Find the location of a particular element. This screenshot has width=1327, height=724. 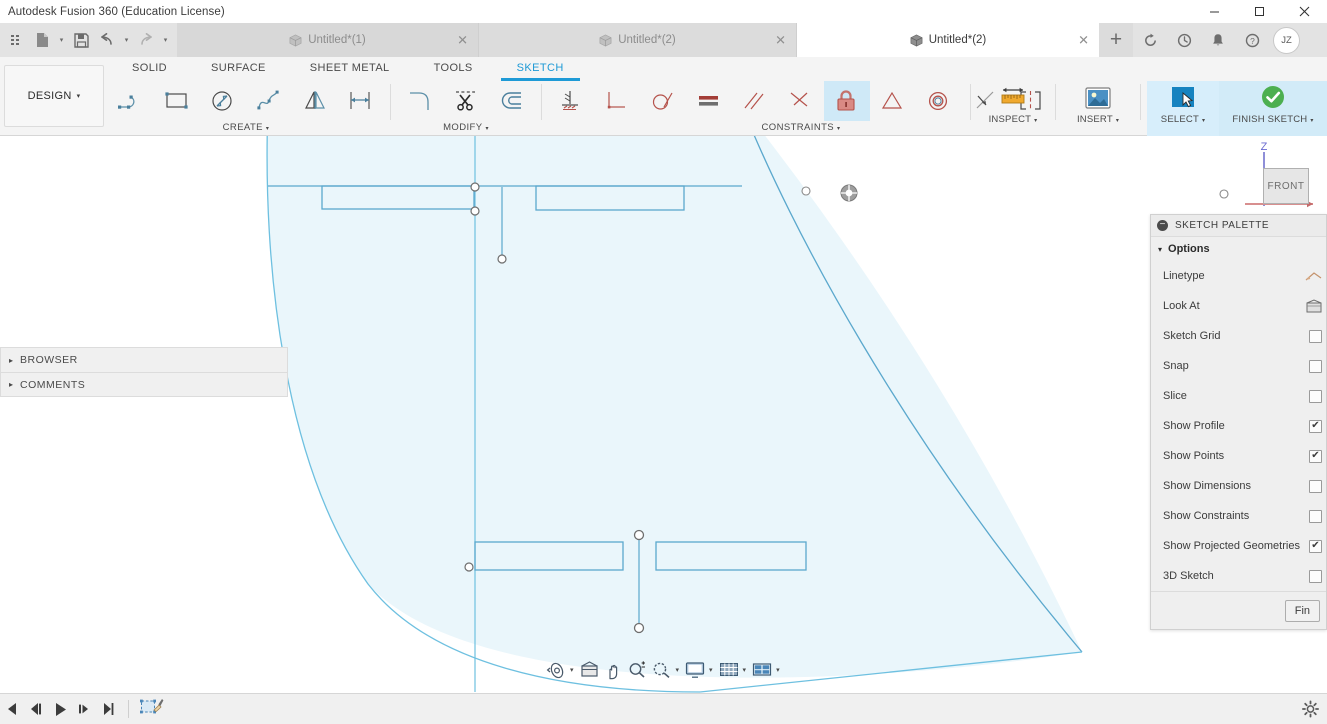

redo-caret-icon: ▾ is located at coordinates (165, 40).